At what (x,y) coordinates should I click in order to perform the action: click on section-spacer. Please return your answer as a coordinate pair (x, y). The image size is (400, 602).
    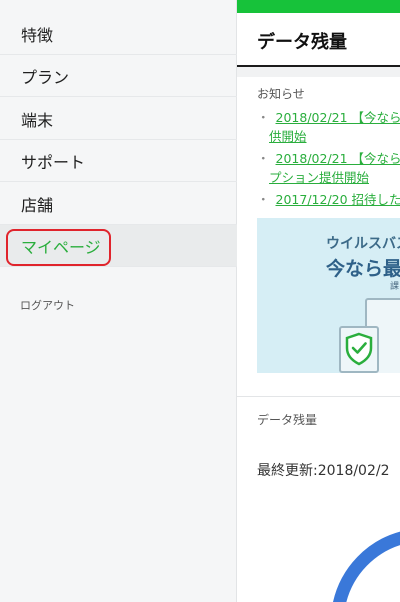
    Looking at the image, I should click on (318, 72).